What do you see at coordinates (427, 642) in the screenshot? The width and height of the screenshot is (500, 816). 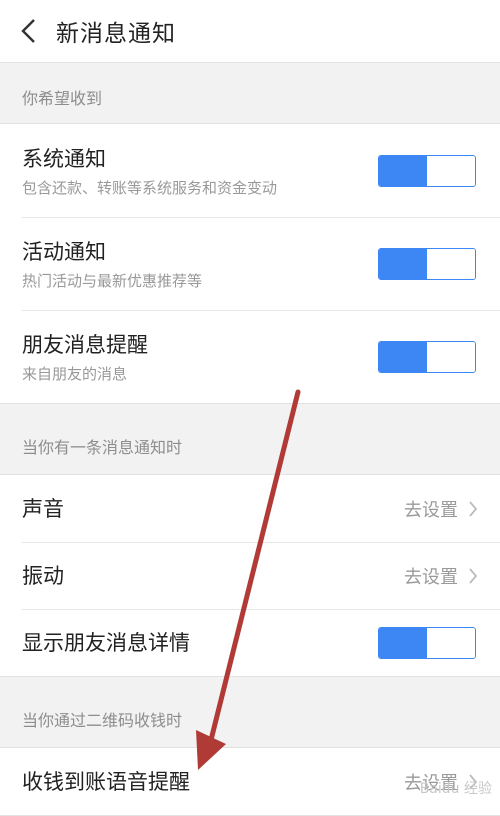 I see `show-friend-details-toggle` at bounding box center [427, 642].